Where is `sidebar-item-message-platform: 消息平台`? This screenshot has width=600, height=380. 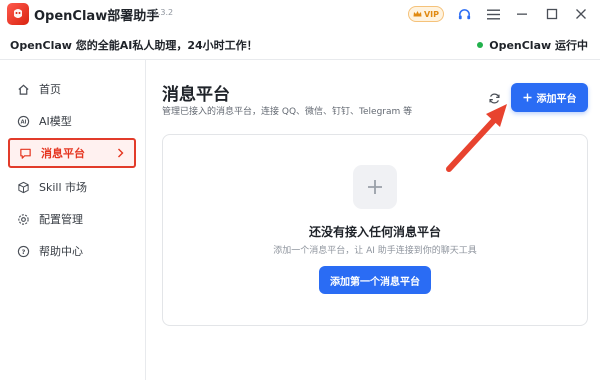
sidebar-item-message-platform: 消息平台 is located at coordinates (72, 153).